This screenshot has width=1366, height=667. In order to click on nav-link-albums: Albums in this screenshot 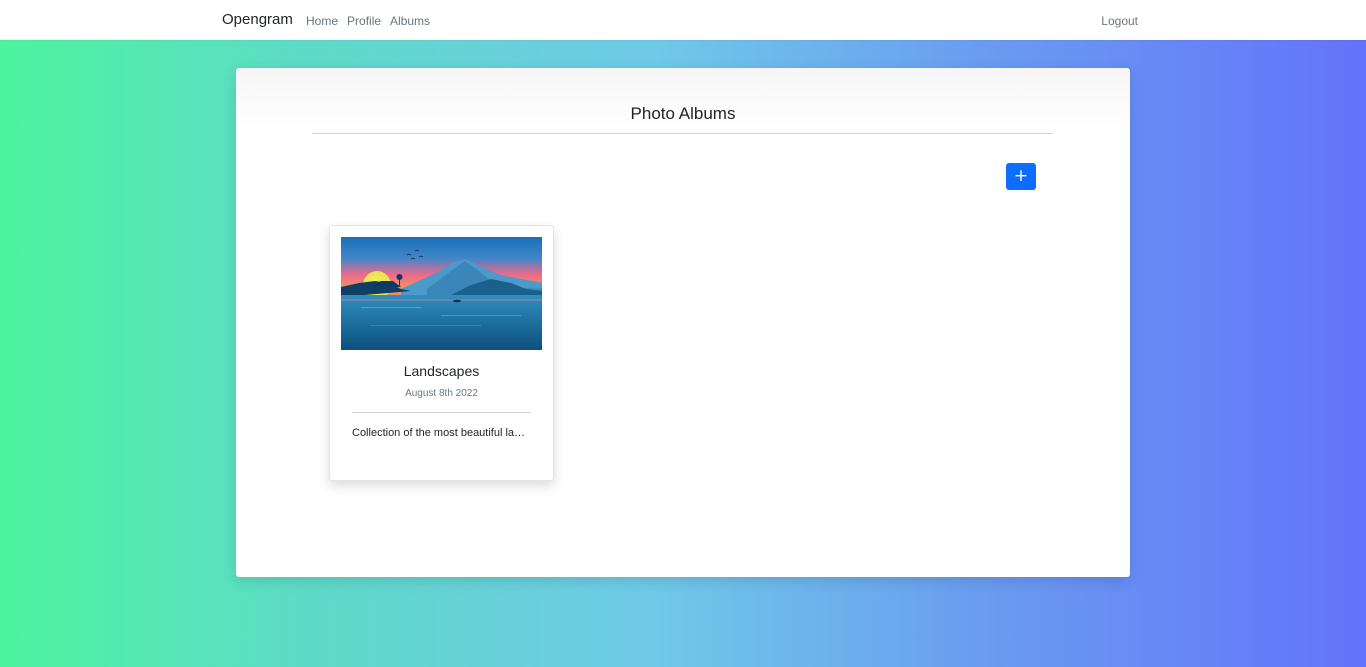, I will do `click(410, 21)`.